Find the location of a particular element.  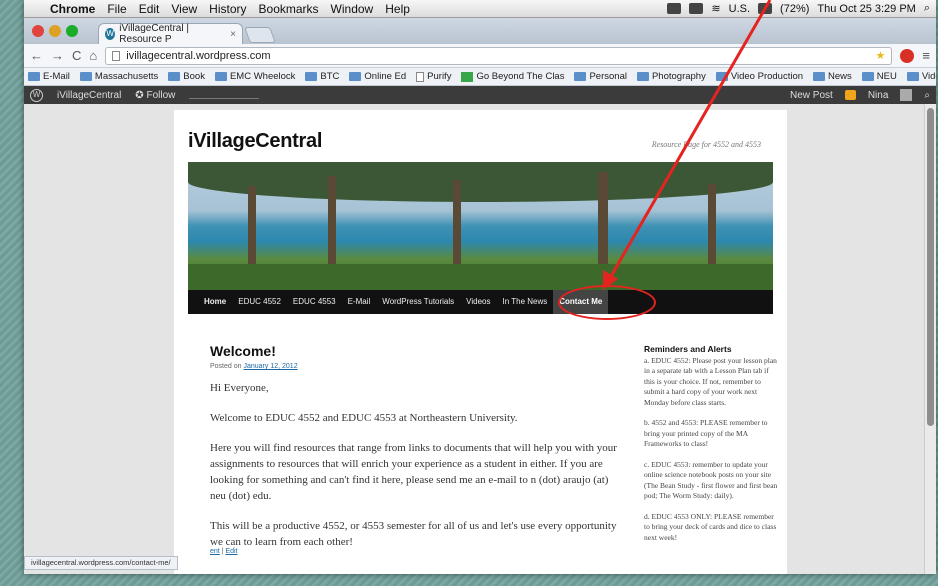

menubar-status: ≋ U.S. (72%) Thu Oct 25 3:29 PM ⌕ is located at coordinates (798, 8).